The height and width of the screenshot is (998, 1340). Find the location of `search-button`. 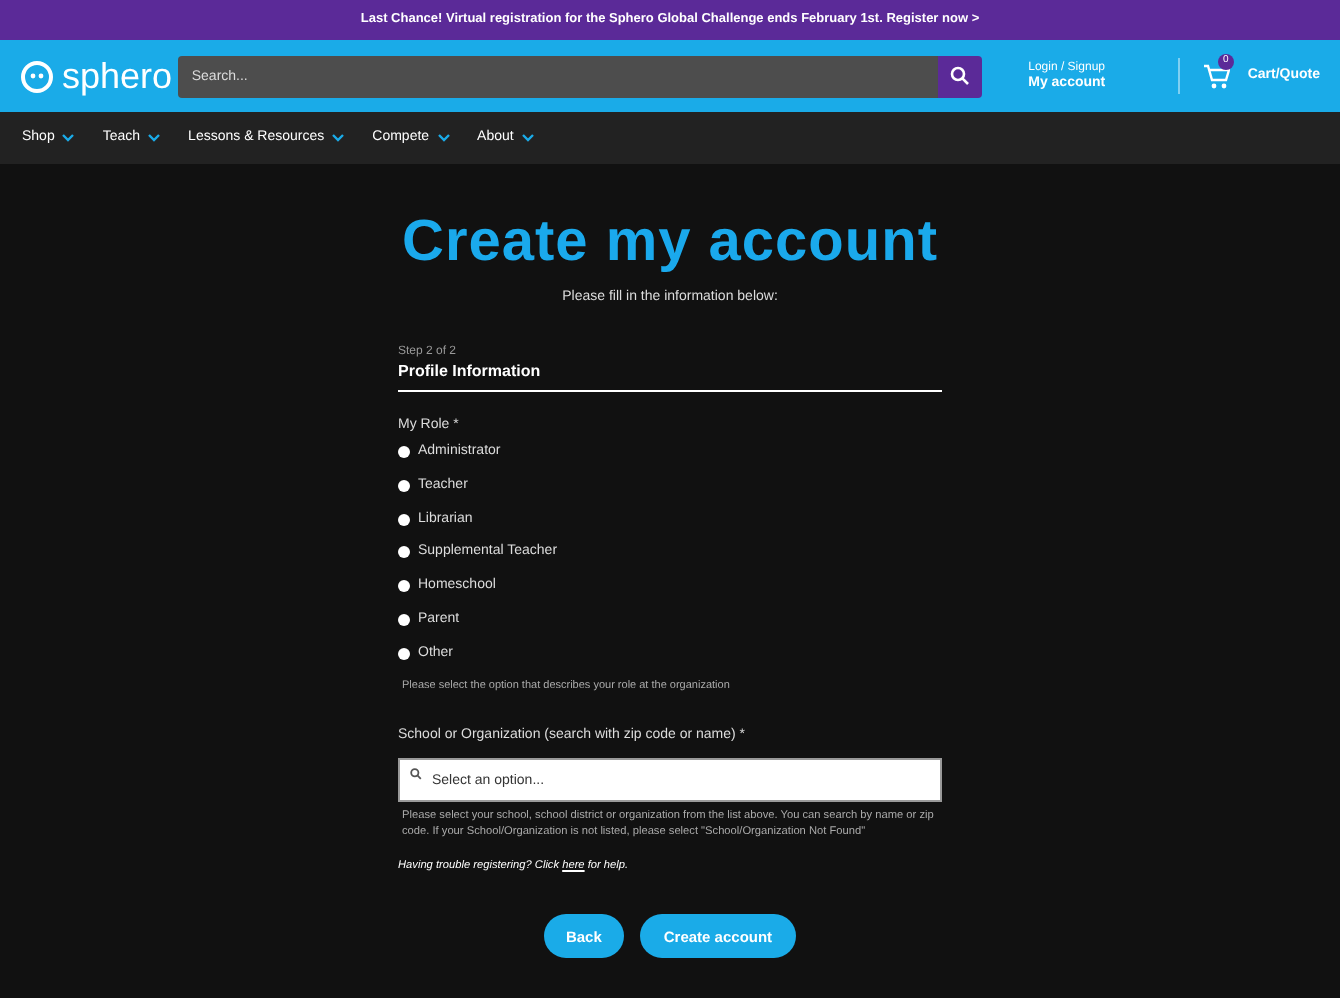

search-button is located at coordinates (960, 76).